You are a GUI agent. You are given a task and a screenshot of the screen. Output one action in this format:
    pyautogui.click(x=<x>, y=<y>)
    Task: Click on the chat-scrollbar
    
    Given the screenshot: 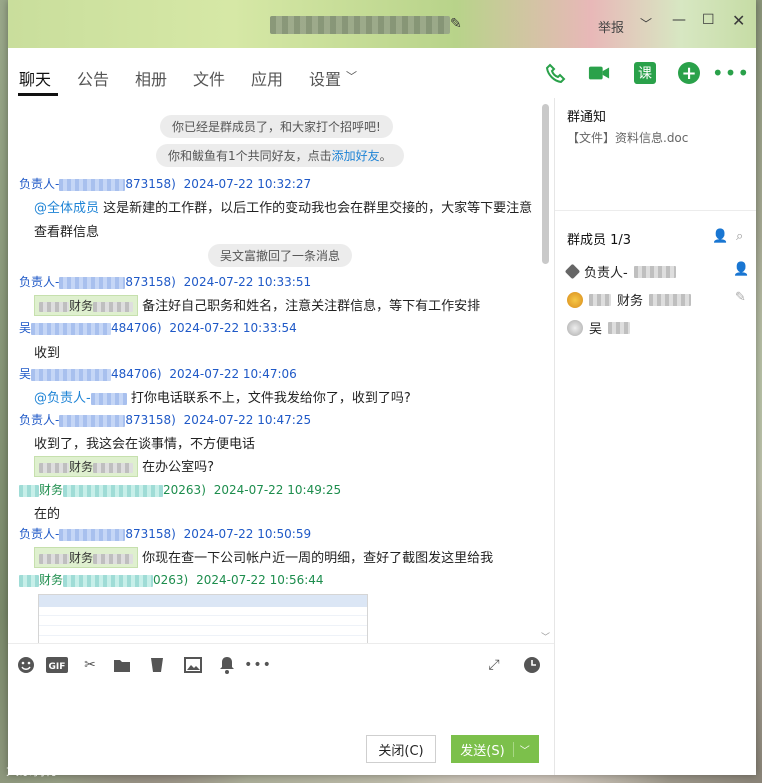 What is the action you would take?
    pyautogui.click(x=545, y=184)
    